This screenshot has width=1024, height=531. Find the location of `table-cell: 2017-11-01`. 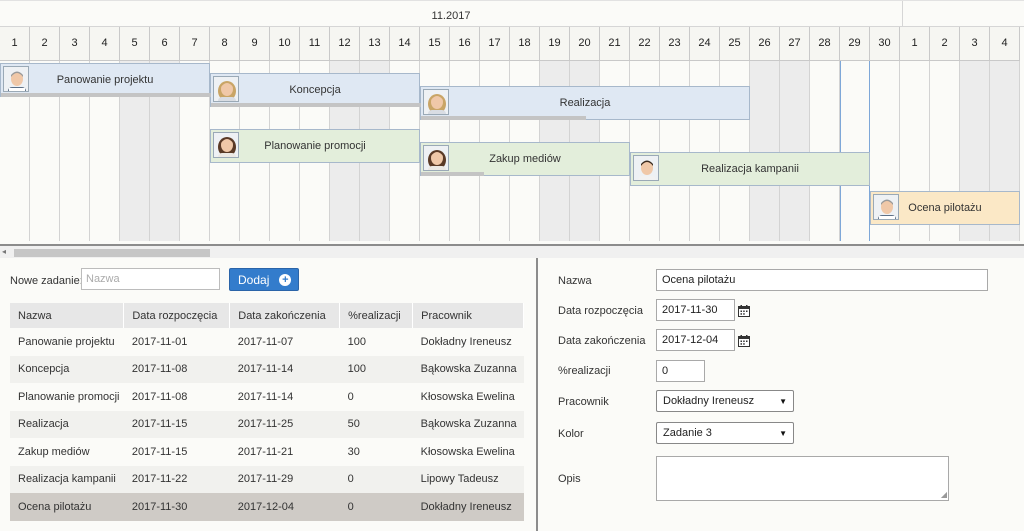

table-cell: 2017-11-01 is located at coordinates (176, 342).